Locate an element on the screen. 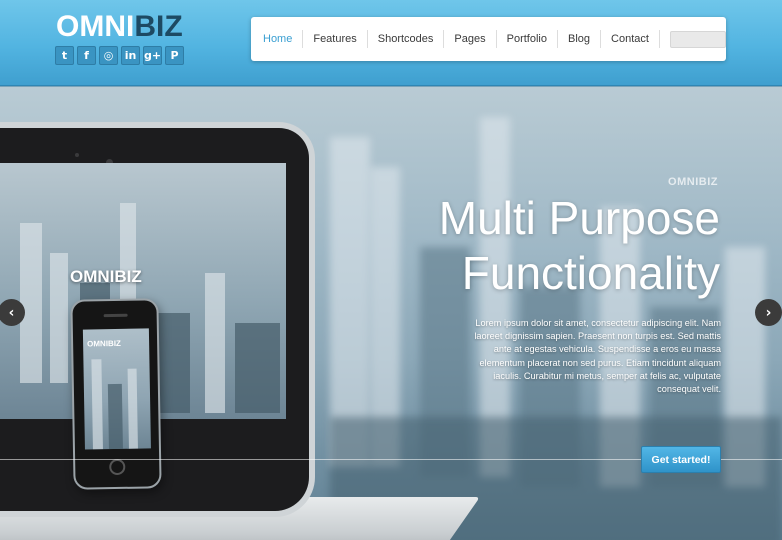 This screenshot has width=782, height=540. phone-device: OMNIBIZ is located at coordinates (116, 394).